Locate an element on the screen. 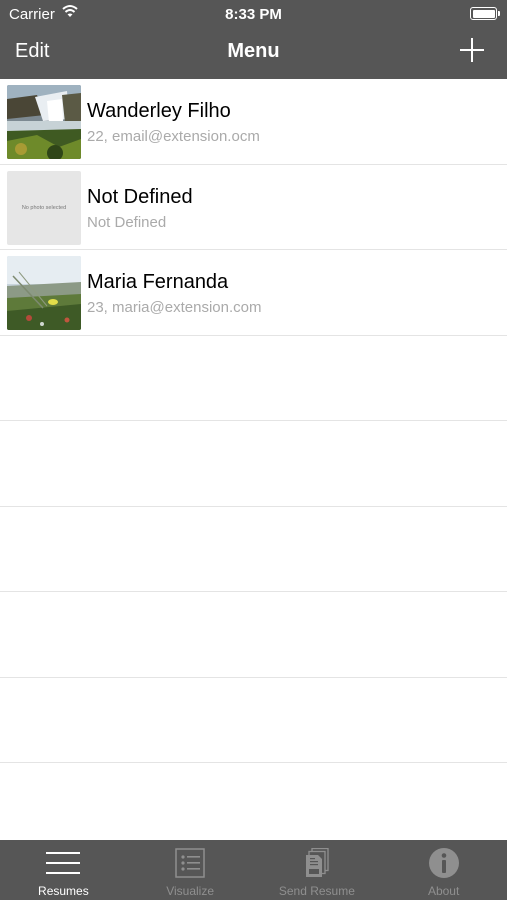 The height and width of the screenshot is (900, 507). flowers-photo is located at coordinates (44, 293).